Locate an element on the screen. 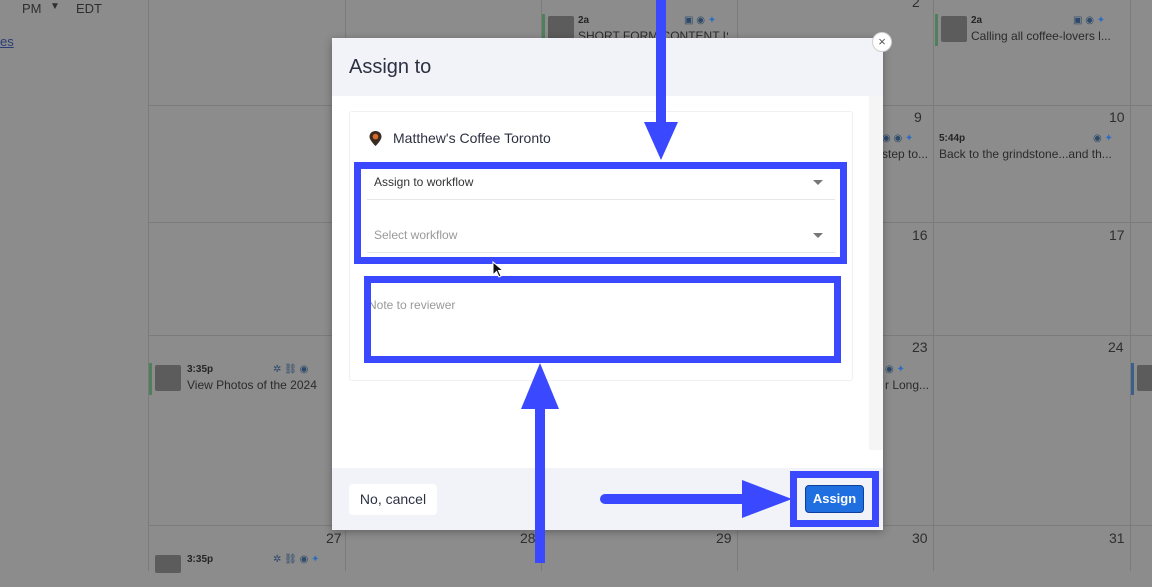 This screenshot has width=1152, height=587. day-number: 2 is located at coordinates (916, 5).